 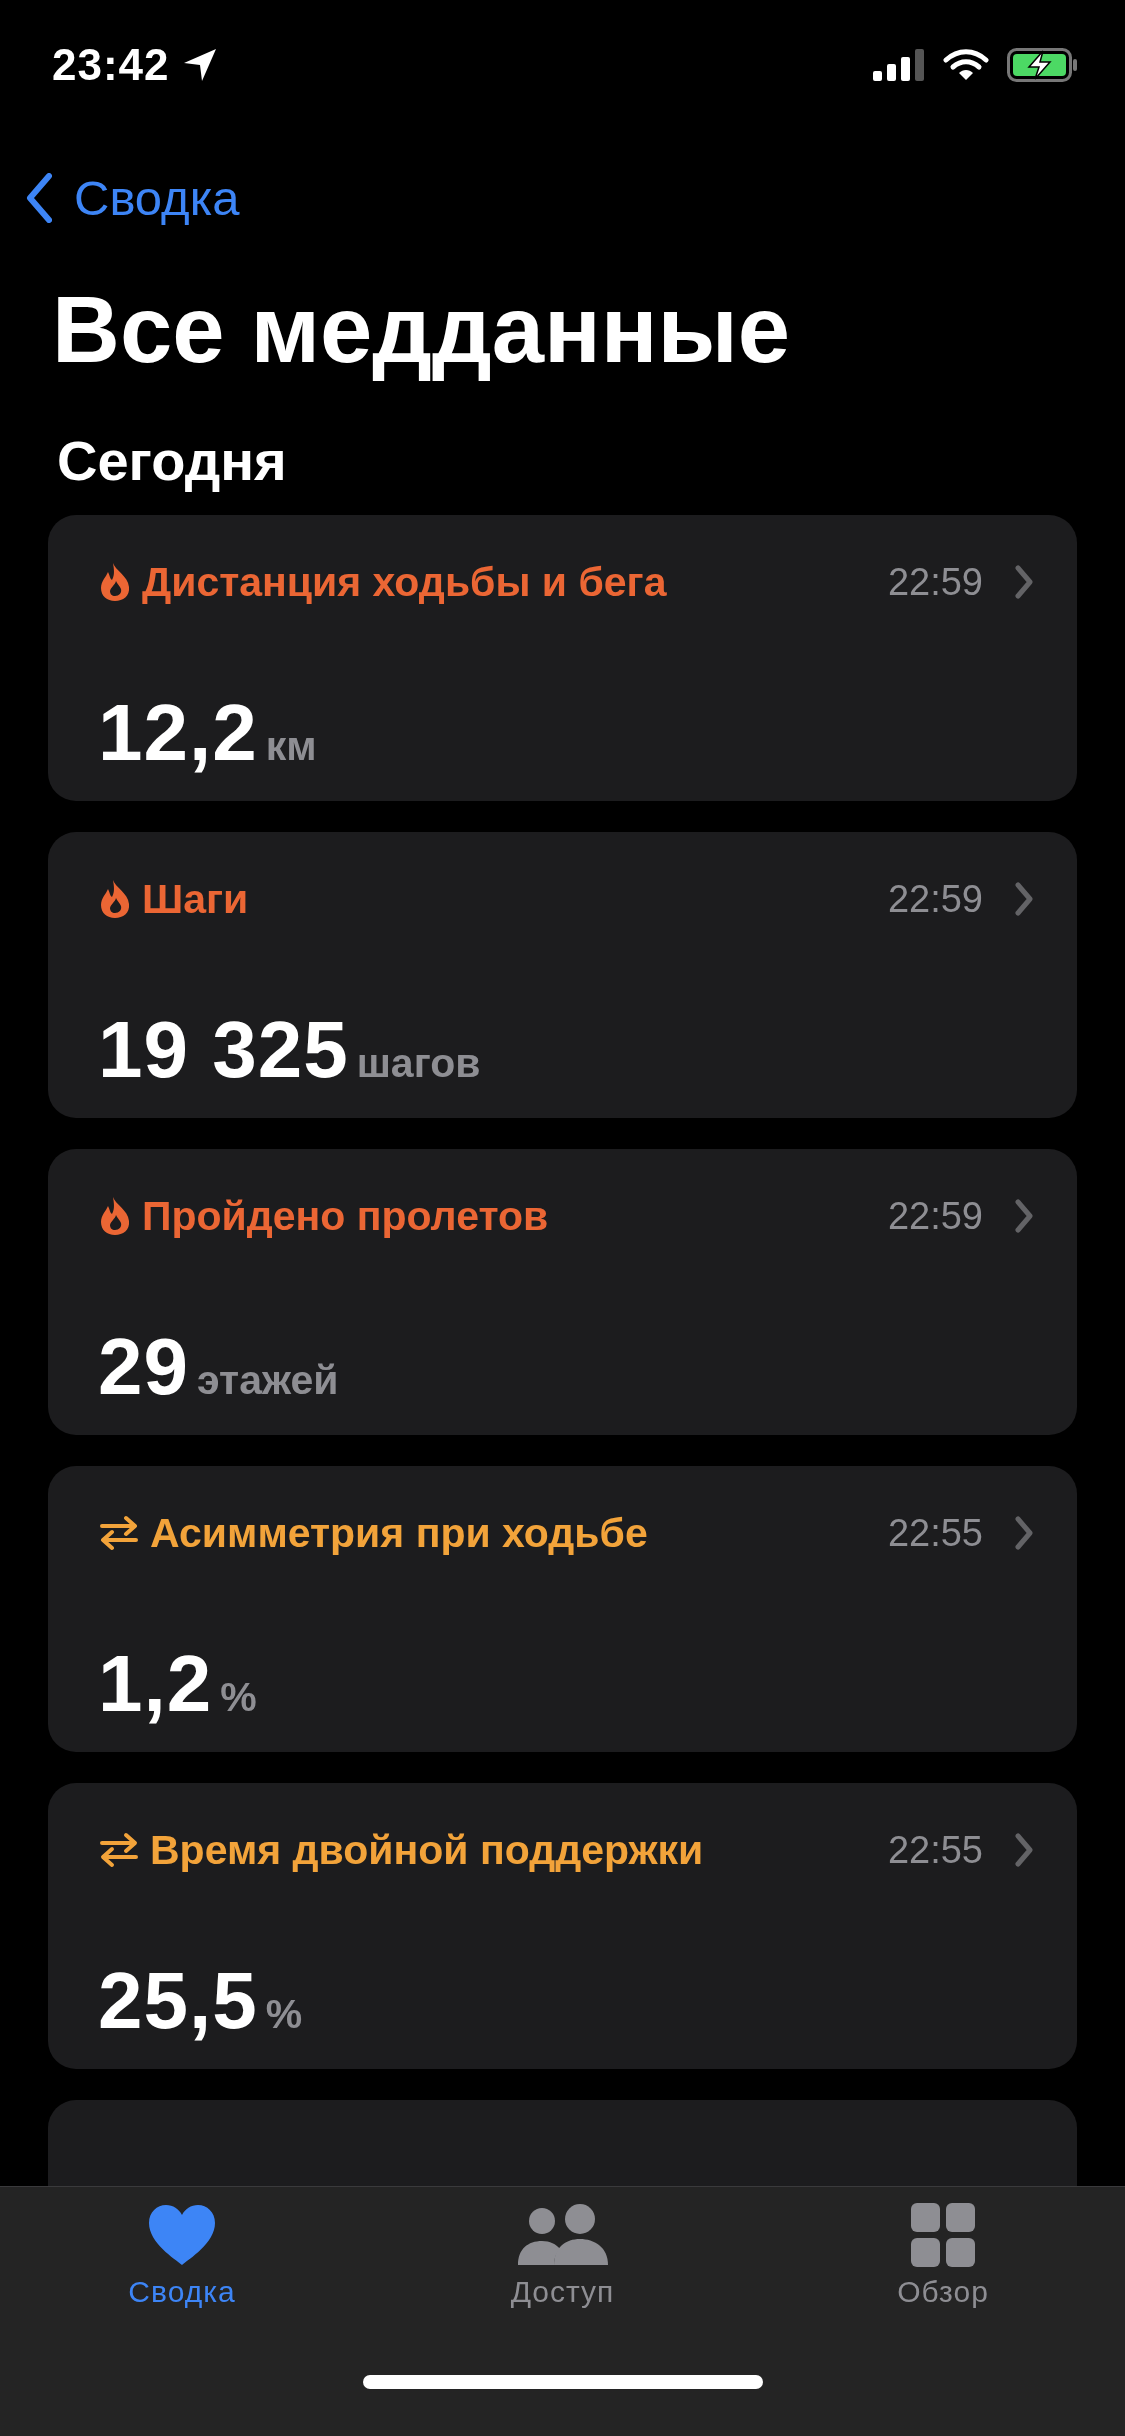 I want to click on health-card: Время двойной поддержки 22:55 25,5%, so click(x=562, y=1926).